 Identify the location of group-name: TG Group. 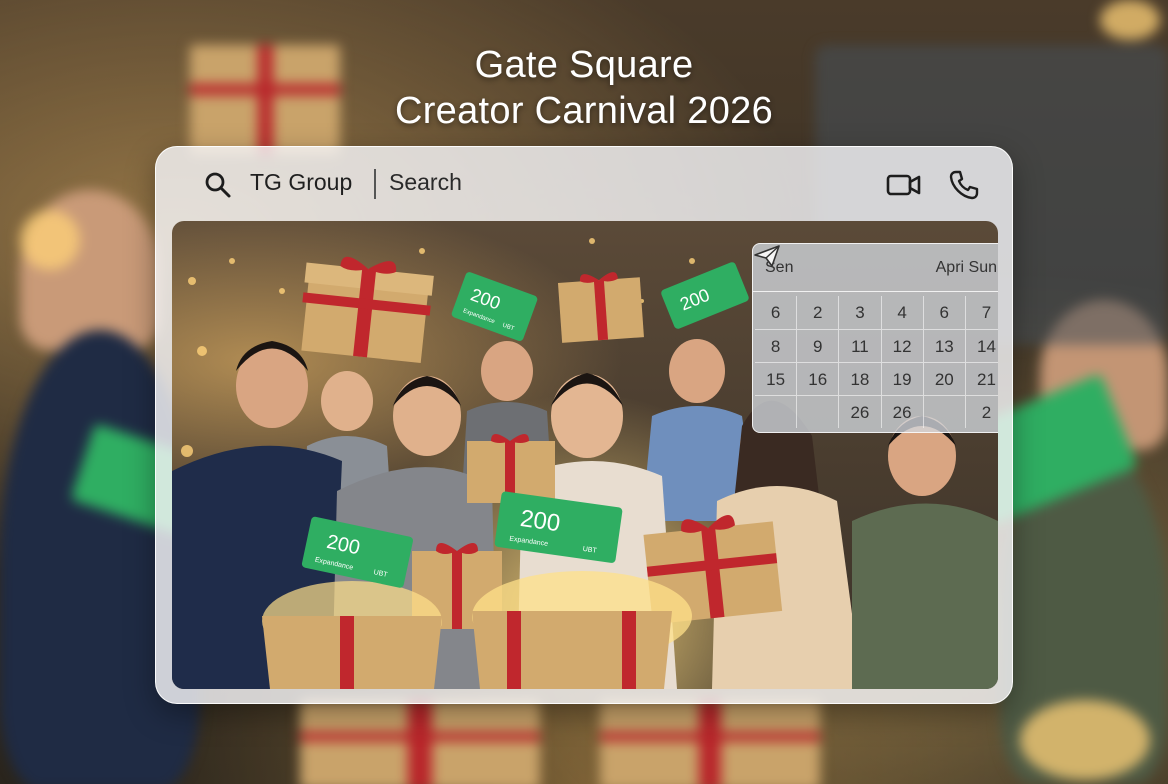
(301, 182).